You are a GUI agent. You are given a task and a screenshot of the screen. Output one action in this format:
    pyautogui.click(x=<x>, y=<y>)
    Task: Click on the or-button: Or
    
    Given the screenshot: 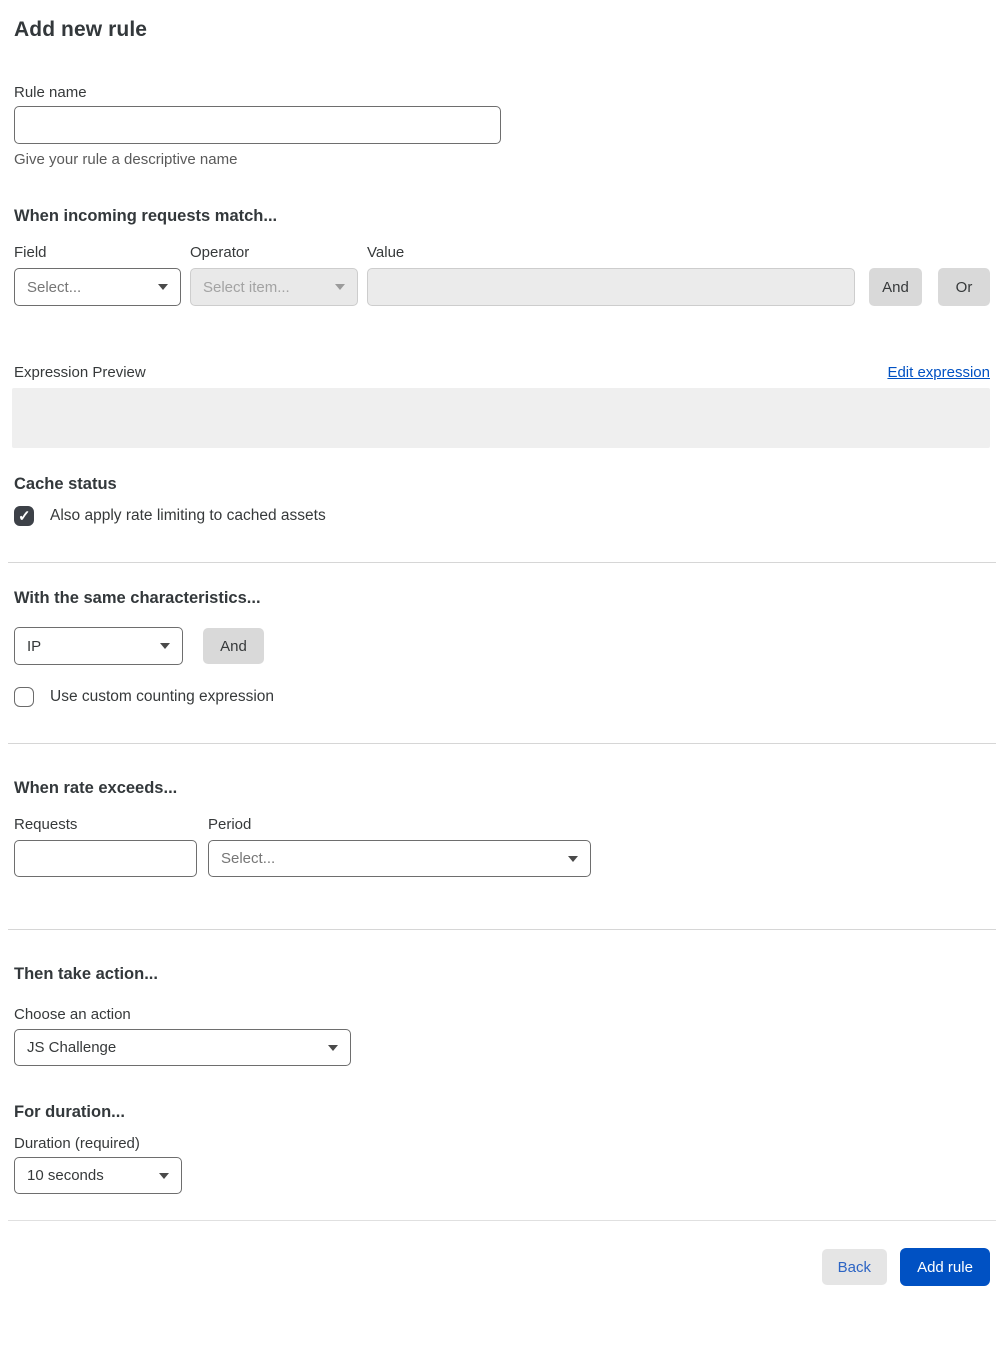 What is the action you would take?
    pyautogui.click(x=964, y=287)
    